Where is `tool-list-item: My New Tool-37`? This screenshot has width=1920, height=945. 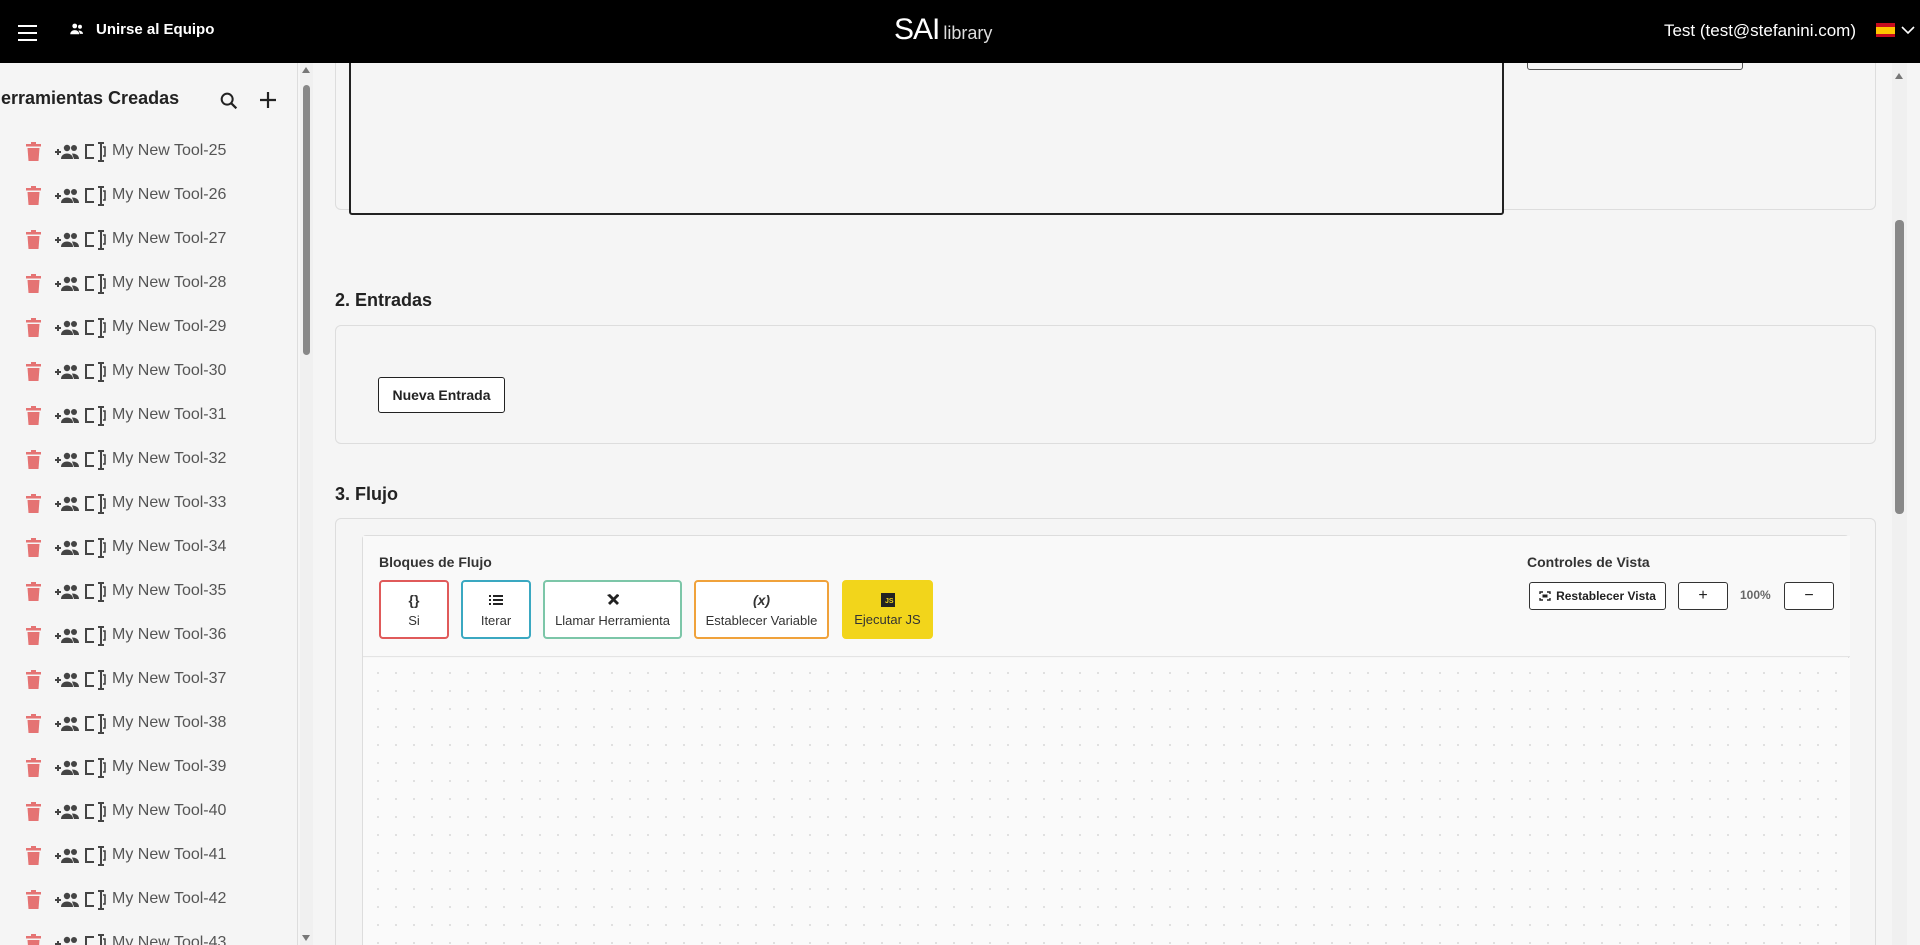 tool-list-item: My New Tool-37 is located at coordinates (148, 680).